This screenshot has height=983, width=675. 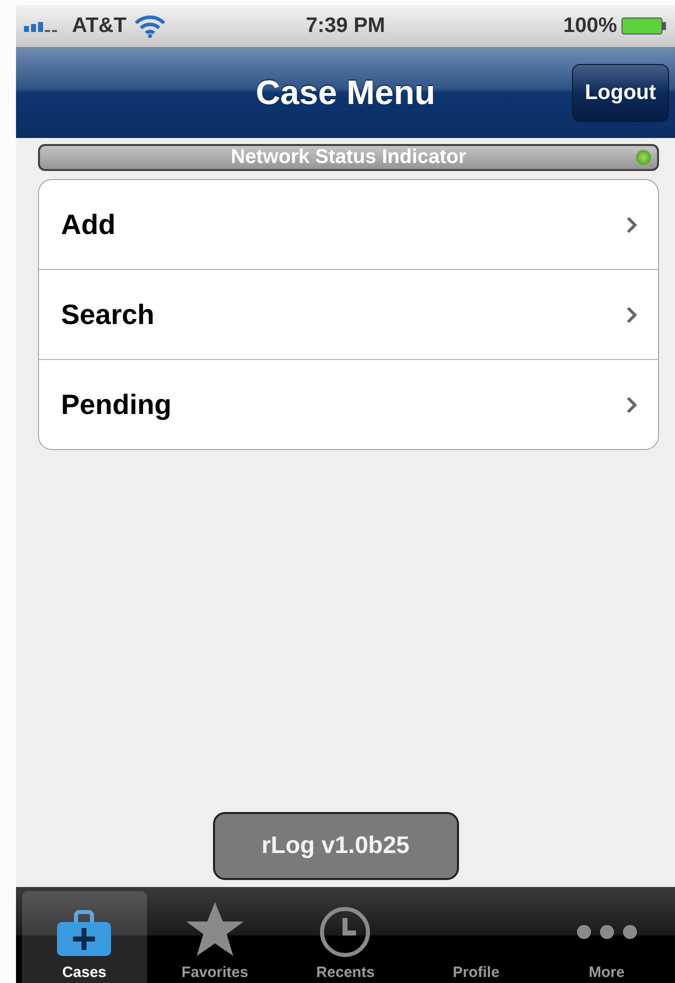 What do you see at coordinates (476, 937) in the screenshot?
I see `tab: Profile` at bounding box center [476, 937].